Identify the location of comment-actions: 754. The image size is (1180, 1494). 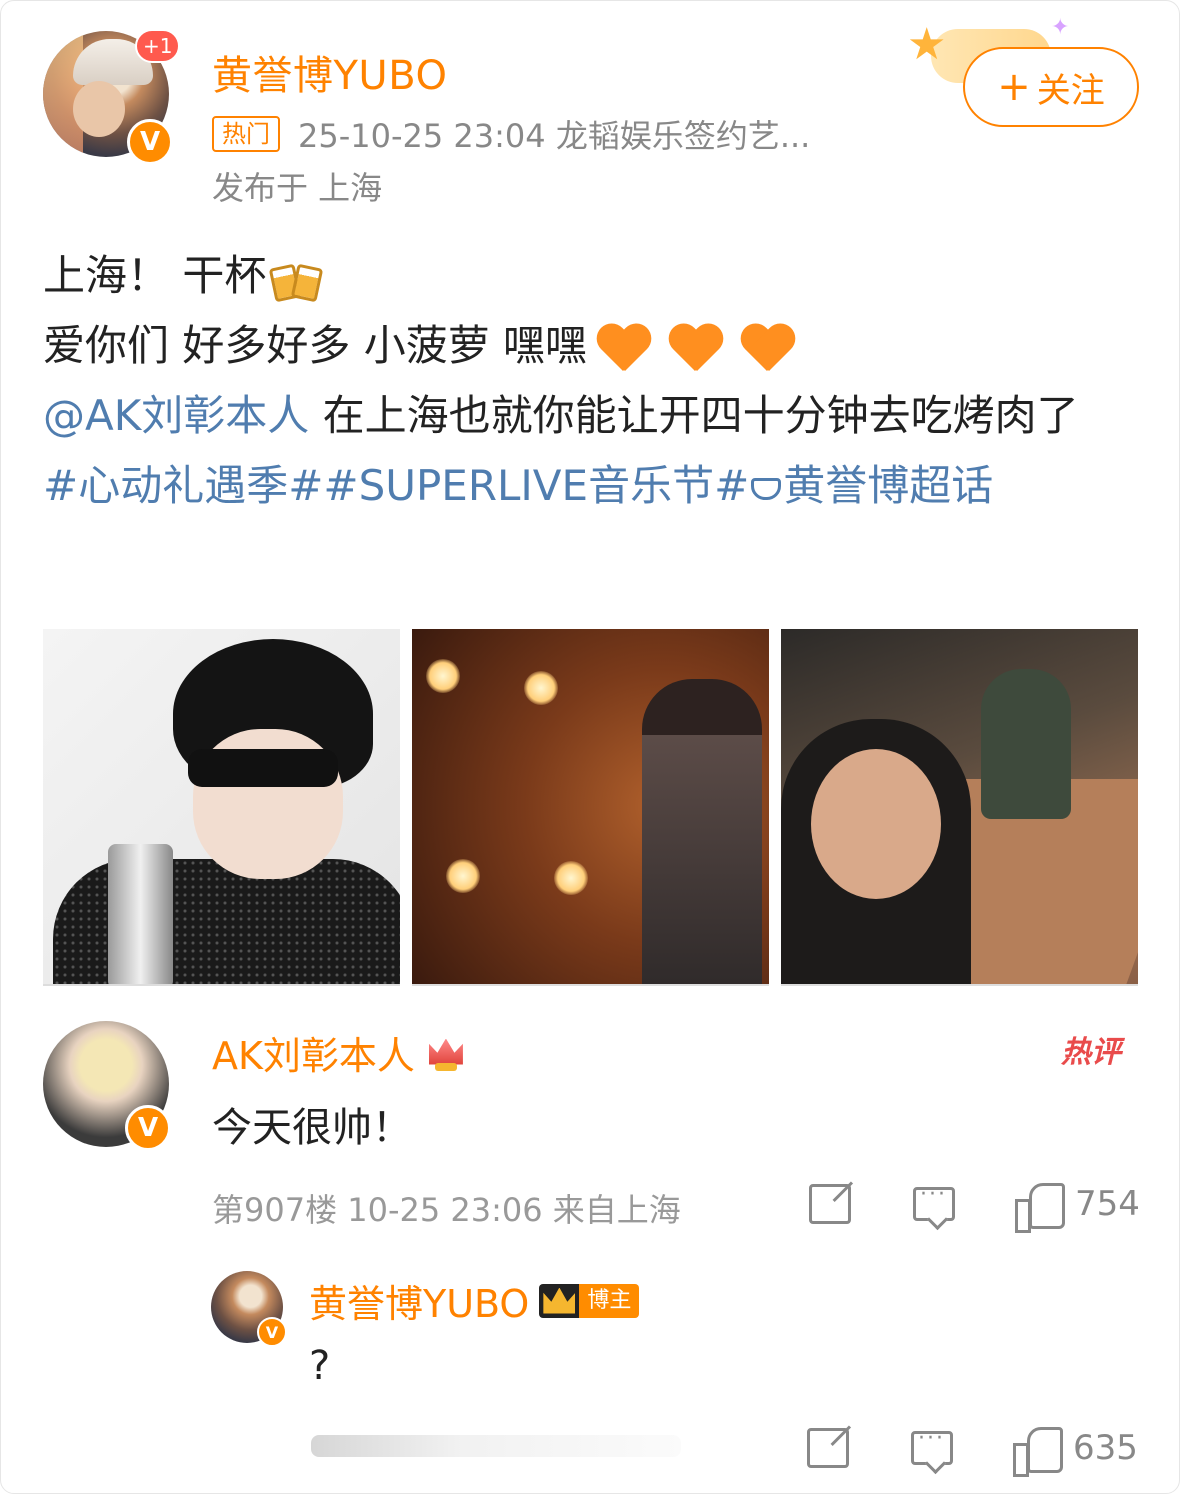
(974, 1207).